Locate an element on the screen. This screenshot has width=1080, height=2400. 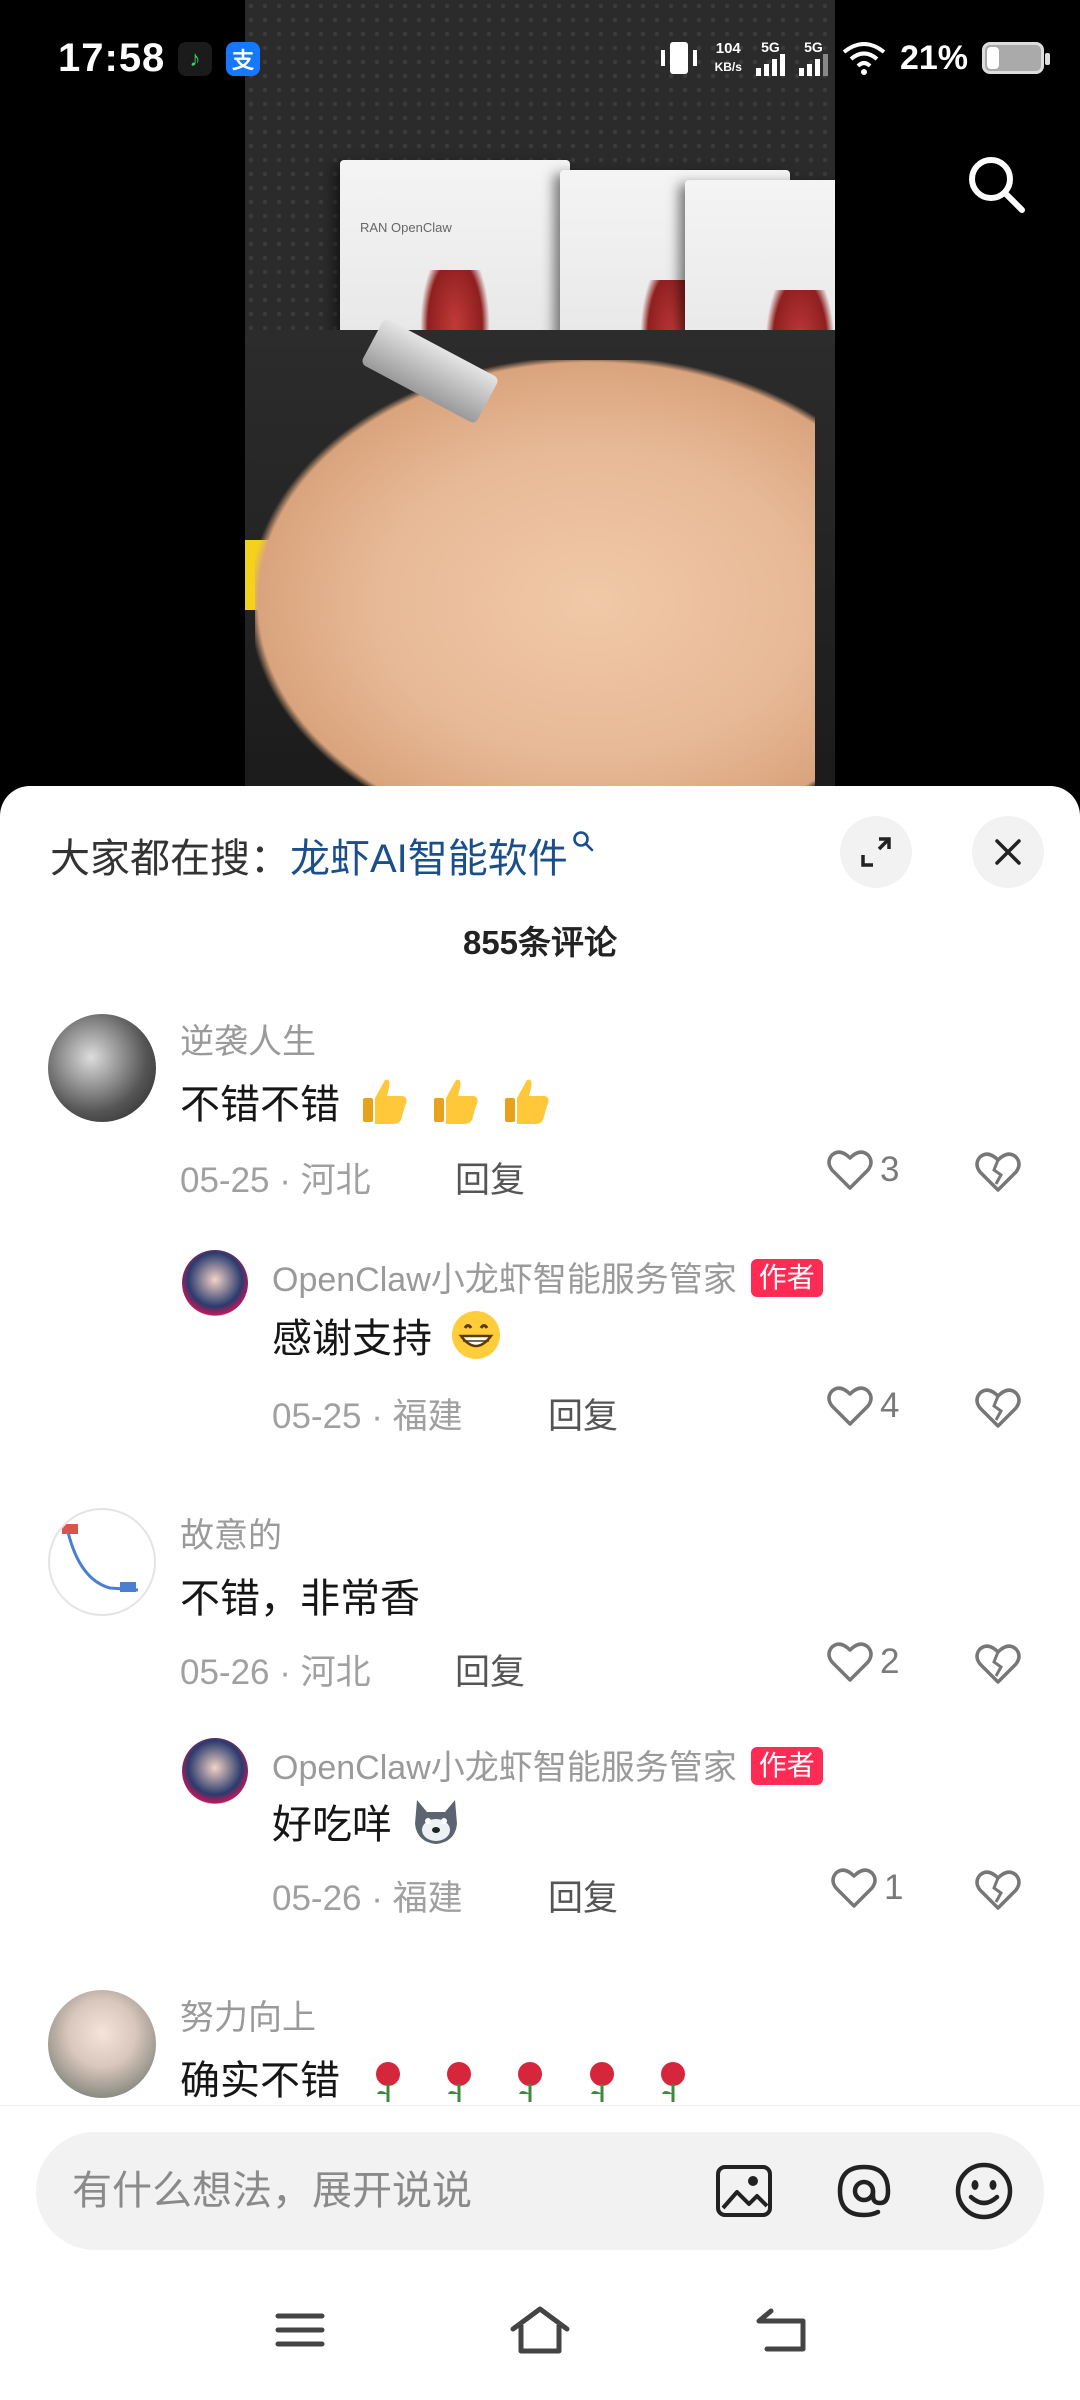
comment-date: 05-26 is located at coordinates (225, 1672).